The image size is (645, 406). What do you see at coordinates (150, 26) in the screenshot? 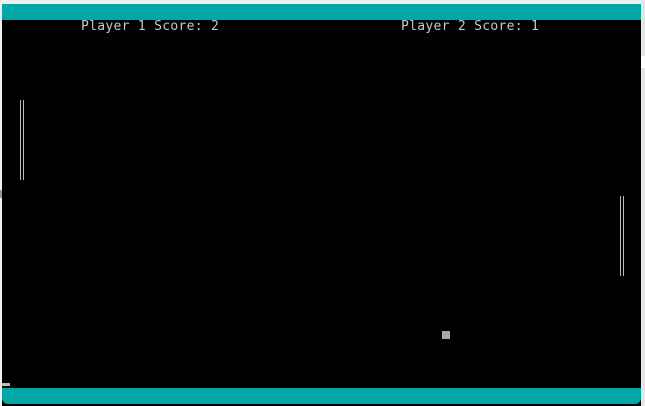
I see `player1-score-label: Player 1 Score: 2` at bounding box center [150, 26].